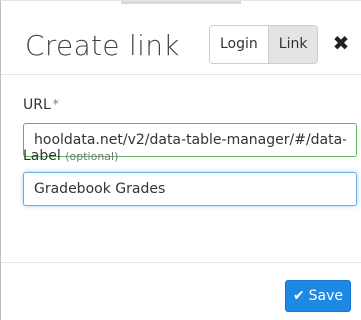 Image resolution: width=361 pixels, height=320 pixels. I want to click on url-label: URL *, so click(41, 105).